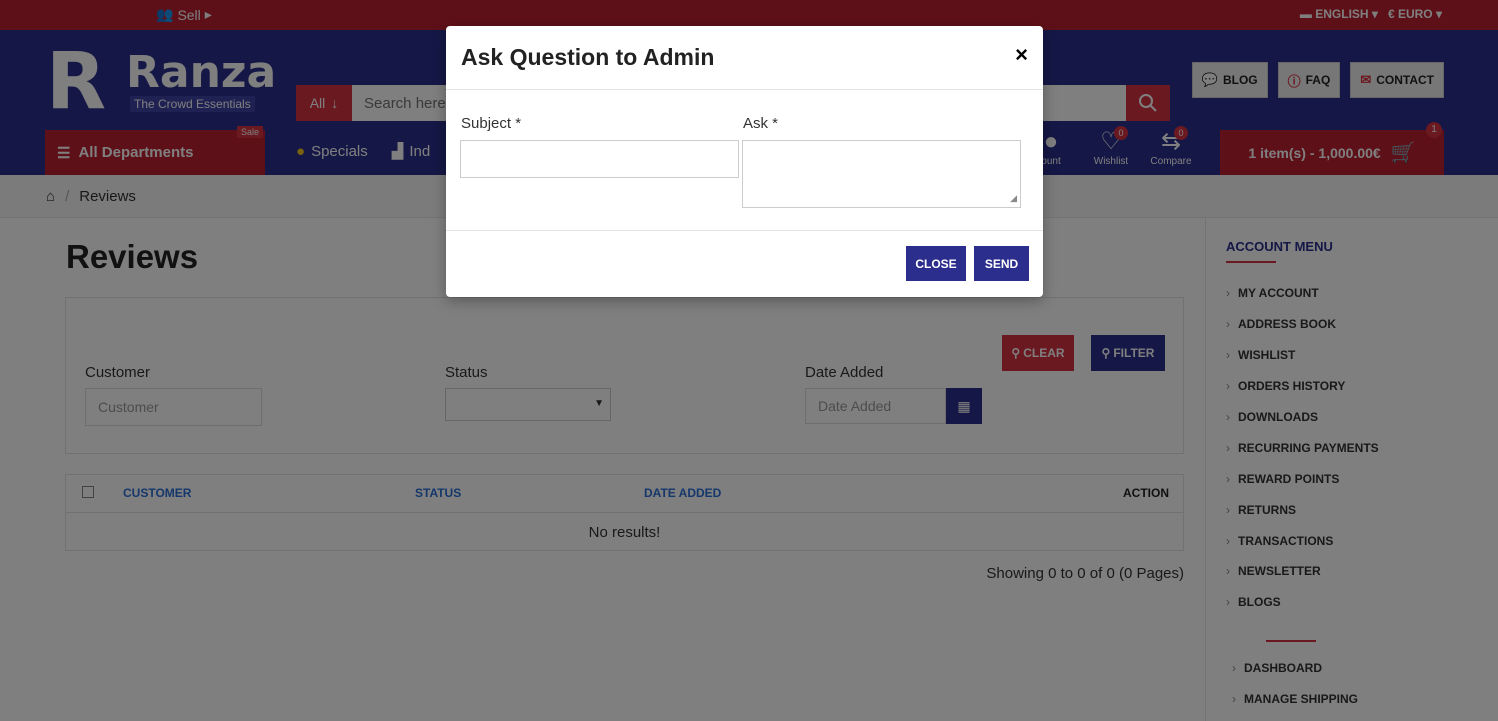  What do you see at coordinates (491, 123) in the screenshot?
I see `subject-label: Subject *` at bounding box center [491, 123].